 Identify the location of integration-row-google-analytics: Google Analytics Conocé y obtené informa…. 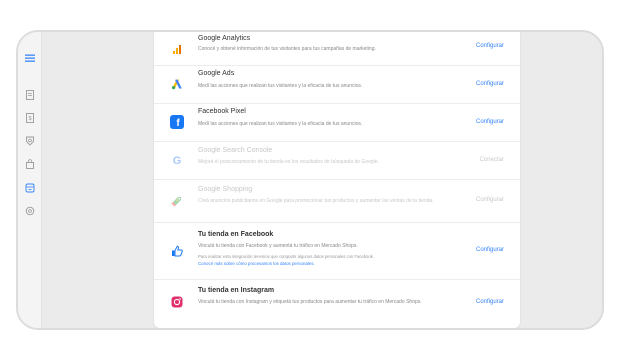
(337, 49).